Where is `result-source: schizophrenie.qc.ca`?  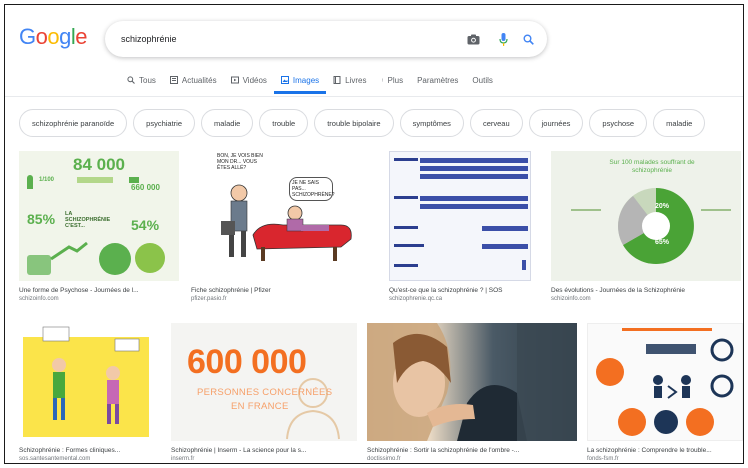
result-source: schizophrenie.qc.ca is located at coordinates (415, 299).